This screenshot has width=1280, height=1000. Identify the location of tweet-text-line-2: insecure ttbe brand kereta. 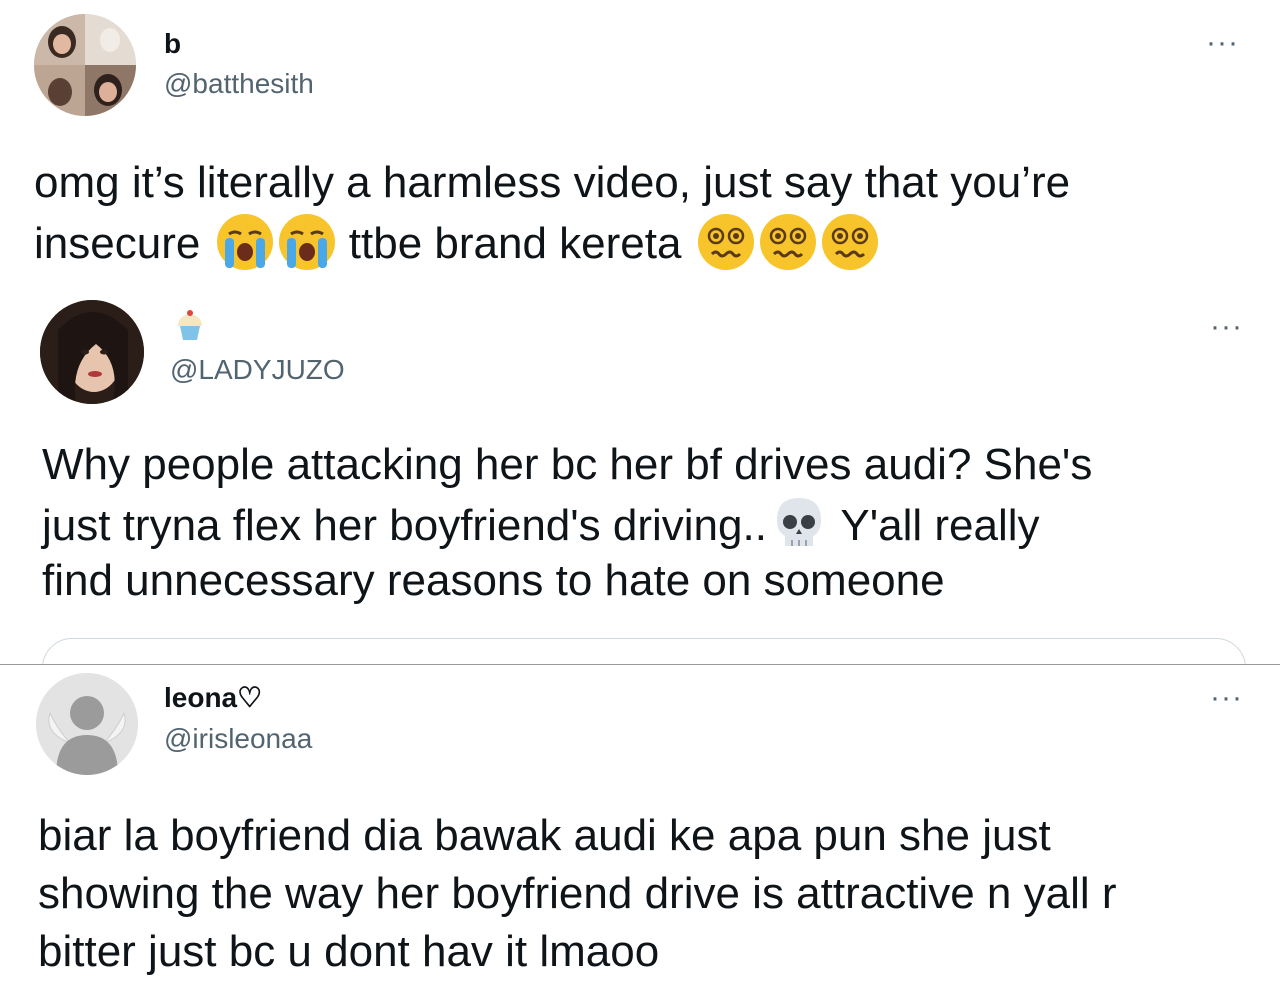
(457, 242).